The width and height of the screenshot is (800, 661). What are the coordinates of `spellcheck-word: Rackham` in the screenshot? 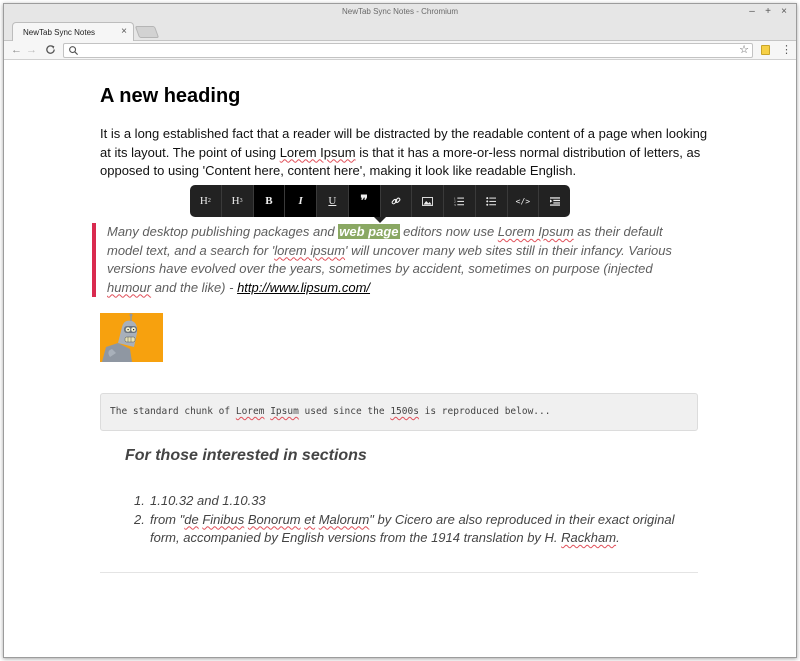 It's located at (589, 537).